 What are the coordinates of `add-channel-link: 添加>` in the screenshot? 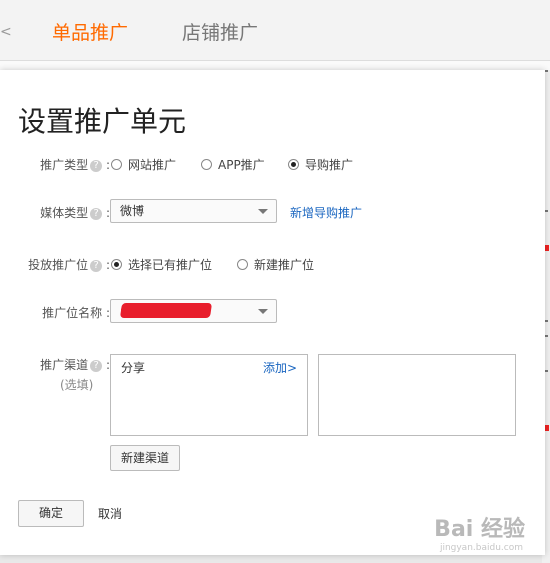 It's located at (280, 367).